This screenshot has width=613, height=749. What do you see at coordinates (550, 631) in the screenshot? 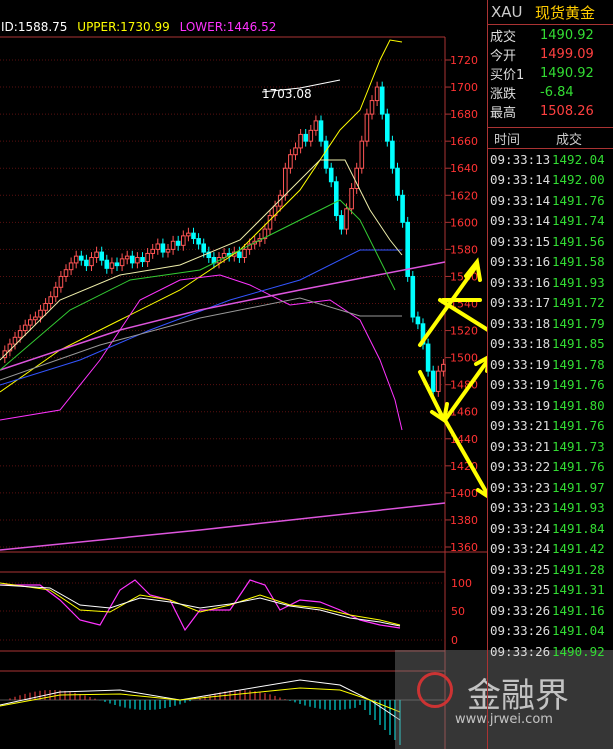
I see `tick-row: 09:33:26 1491.04` at bounding box center [550, 631].